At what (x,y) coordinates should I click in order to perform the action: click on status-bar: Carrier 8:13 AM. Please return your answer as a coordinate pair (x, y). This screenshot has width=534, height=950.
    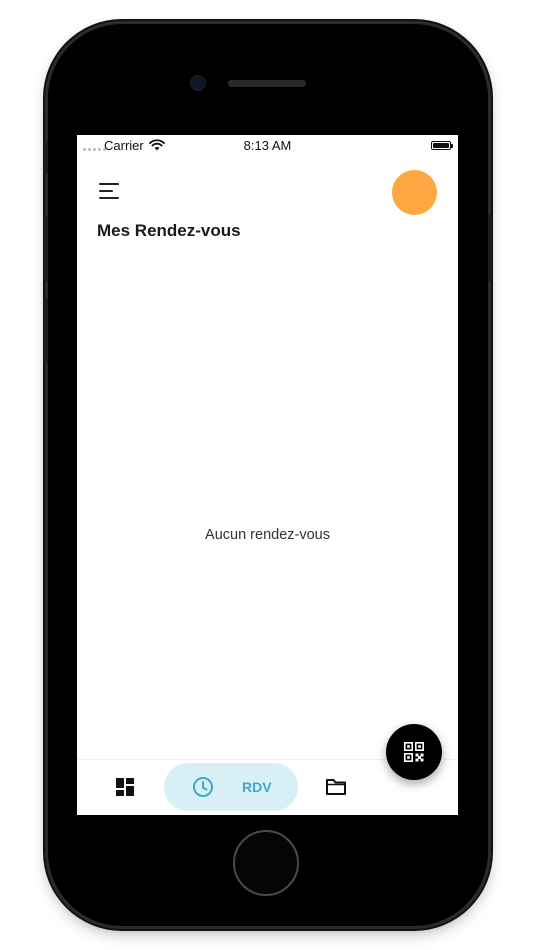
    Looking at the image, I should click on (267, 146).